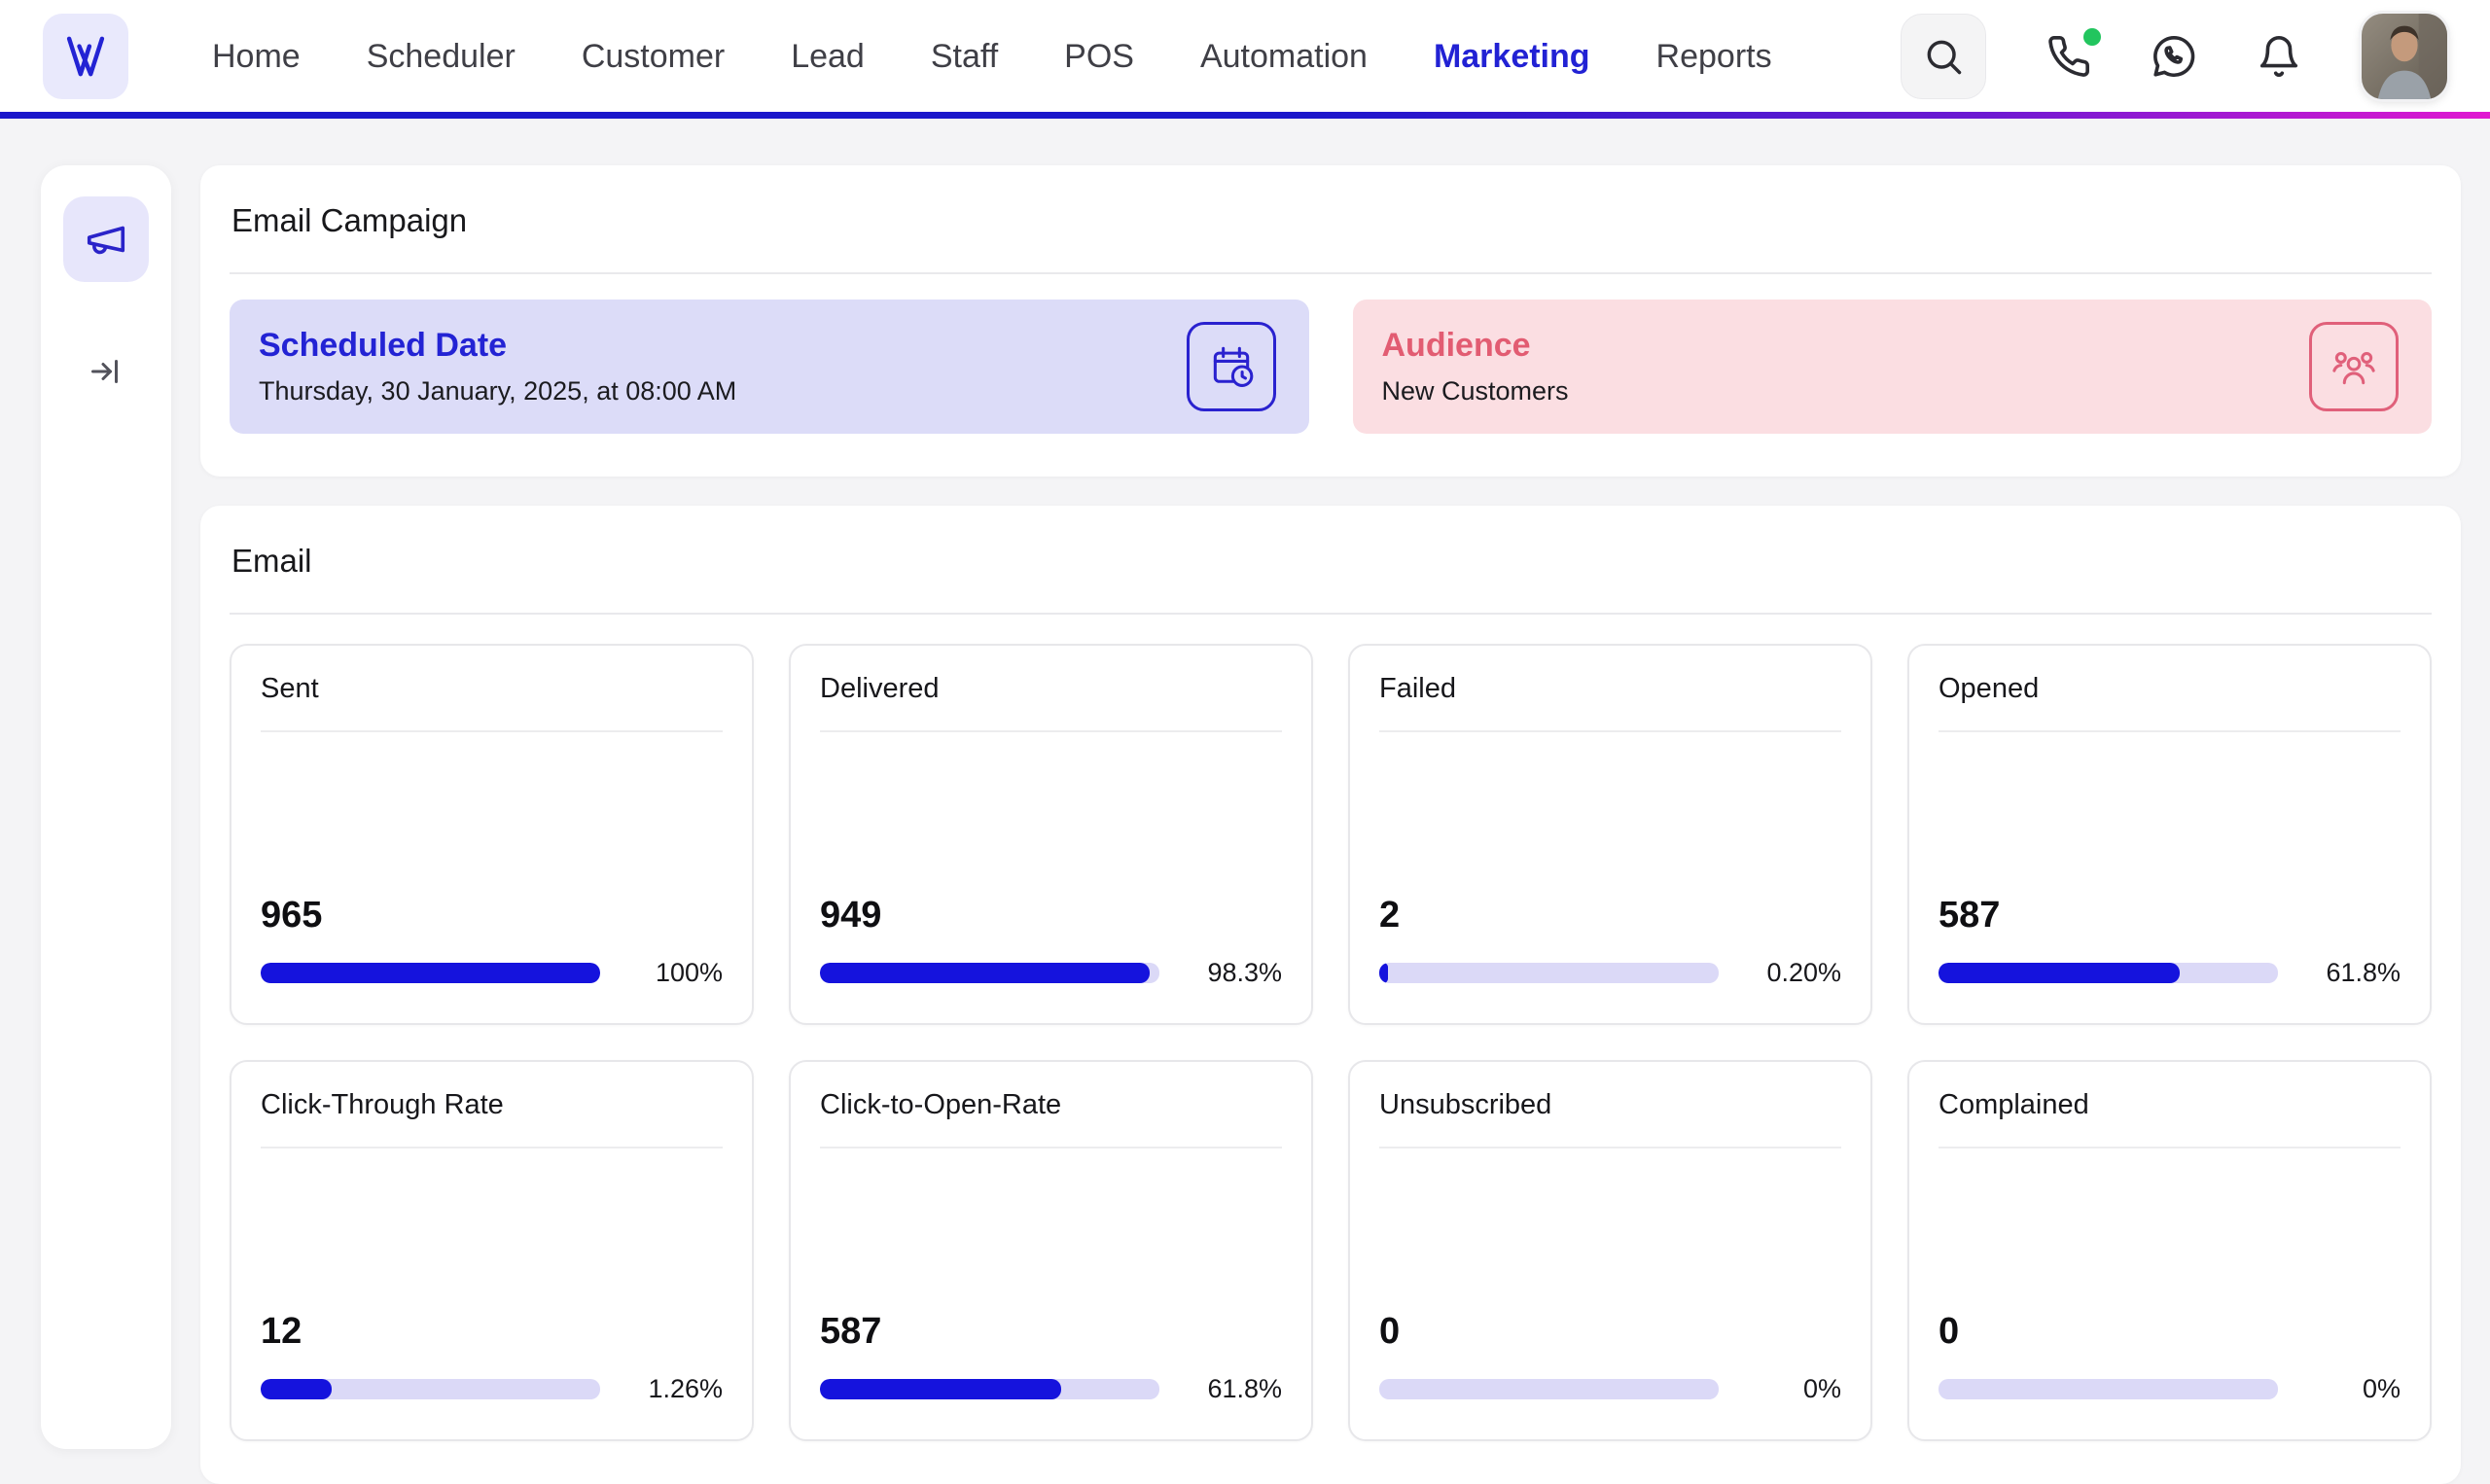 This screenshot has height=1484, width=2490. What do you see at coordinates (2092, 37) in the screenshot?
I see `phone-online-status-dot` at bounding box center [2092, 37].